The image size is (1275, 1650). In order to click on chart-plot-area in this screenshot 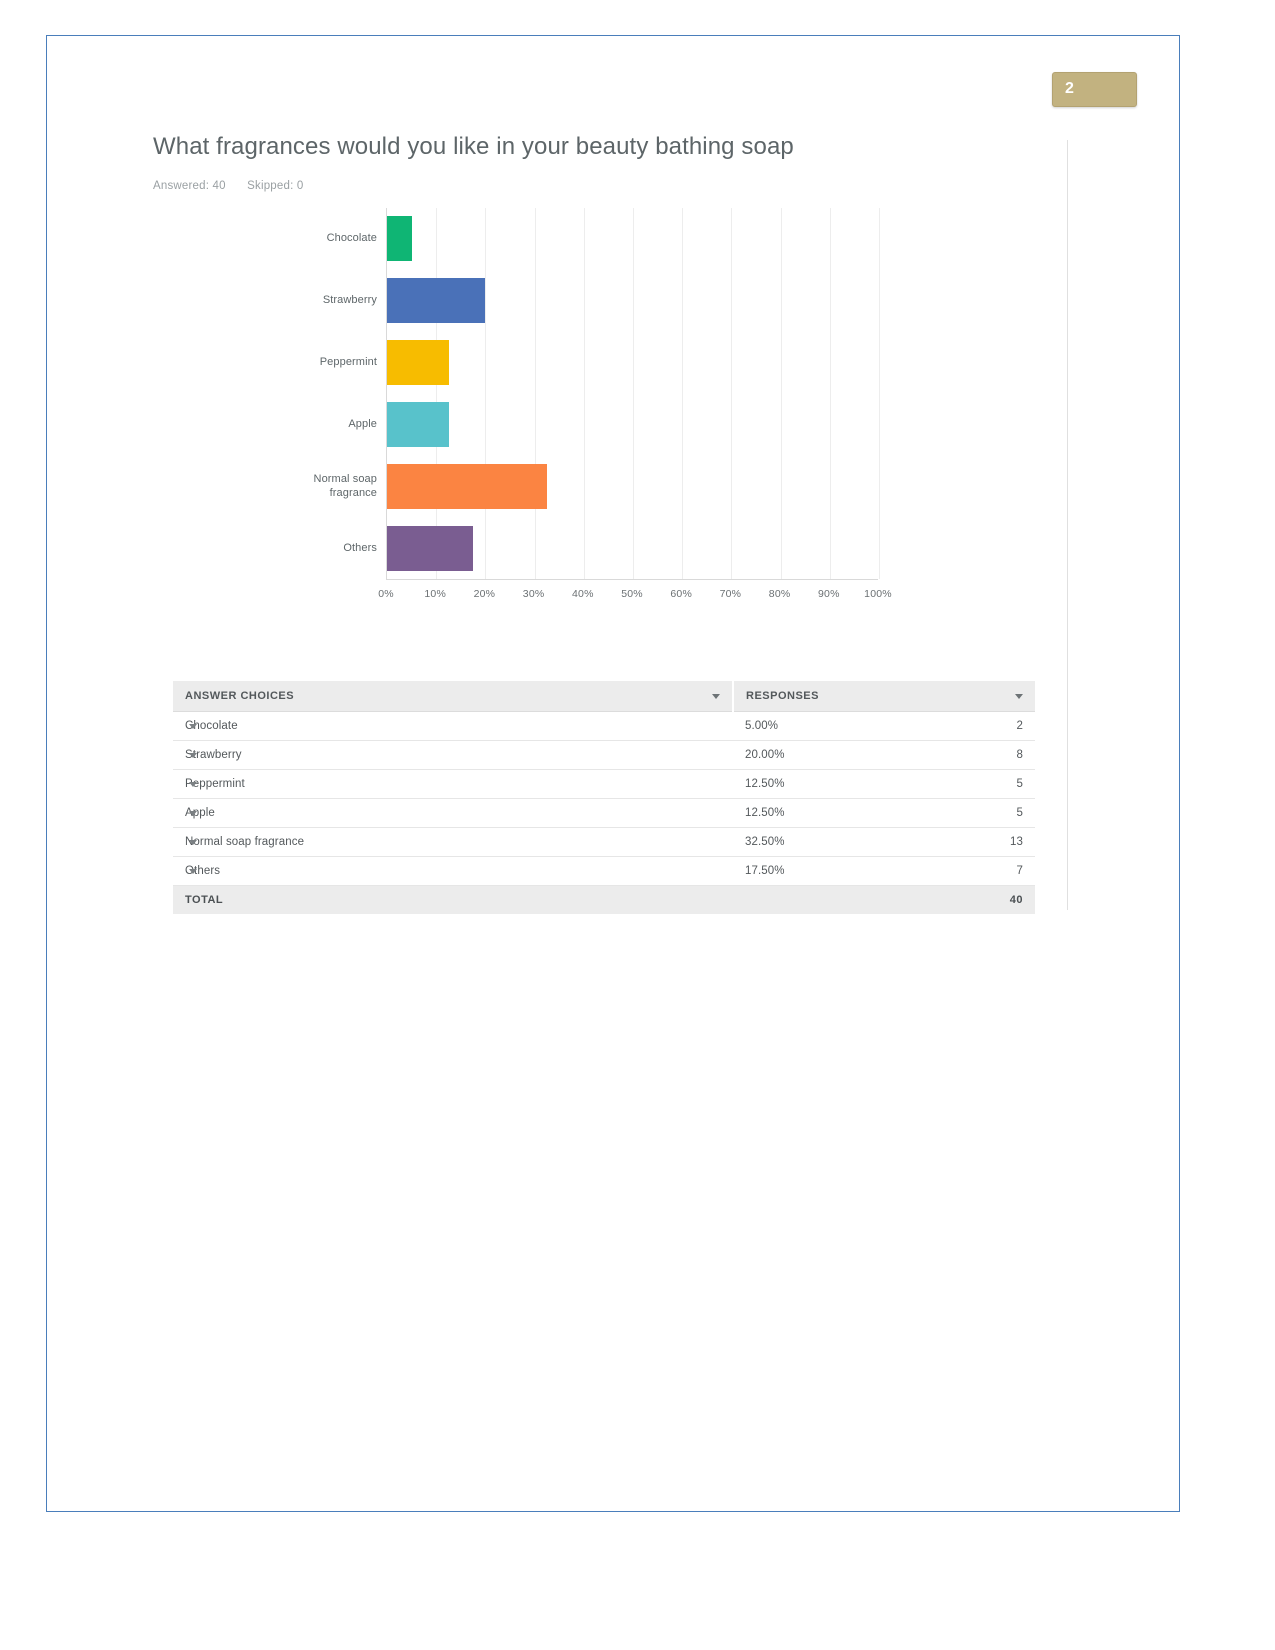, I will do `click(633, 393)`.